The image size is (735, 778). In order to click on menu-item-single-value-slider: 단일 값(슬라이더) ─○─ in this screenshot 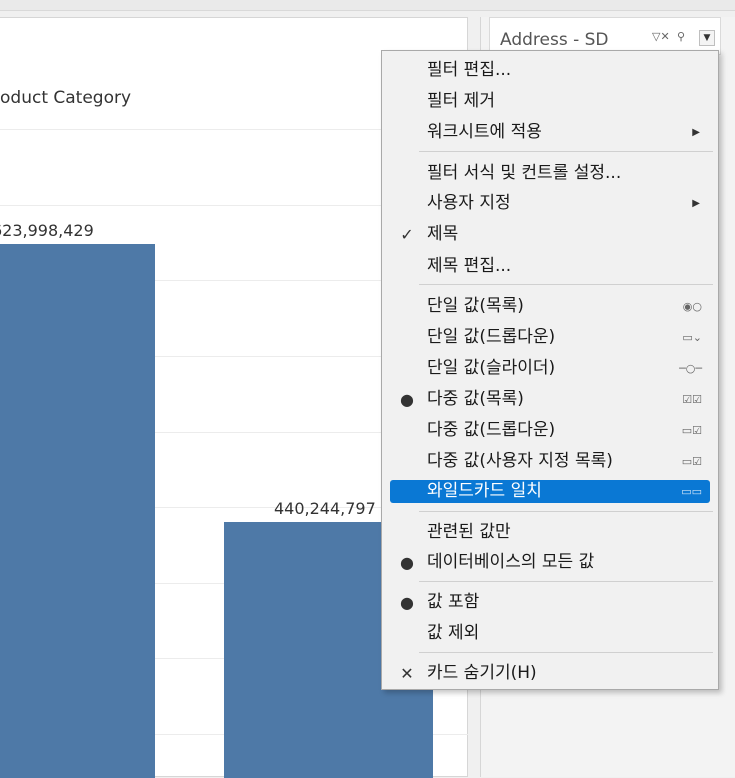, I will do `click(550, 368)`.